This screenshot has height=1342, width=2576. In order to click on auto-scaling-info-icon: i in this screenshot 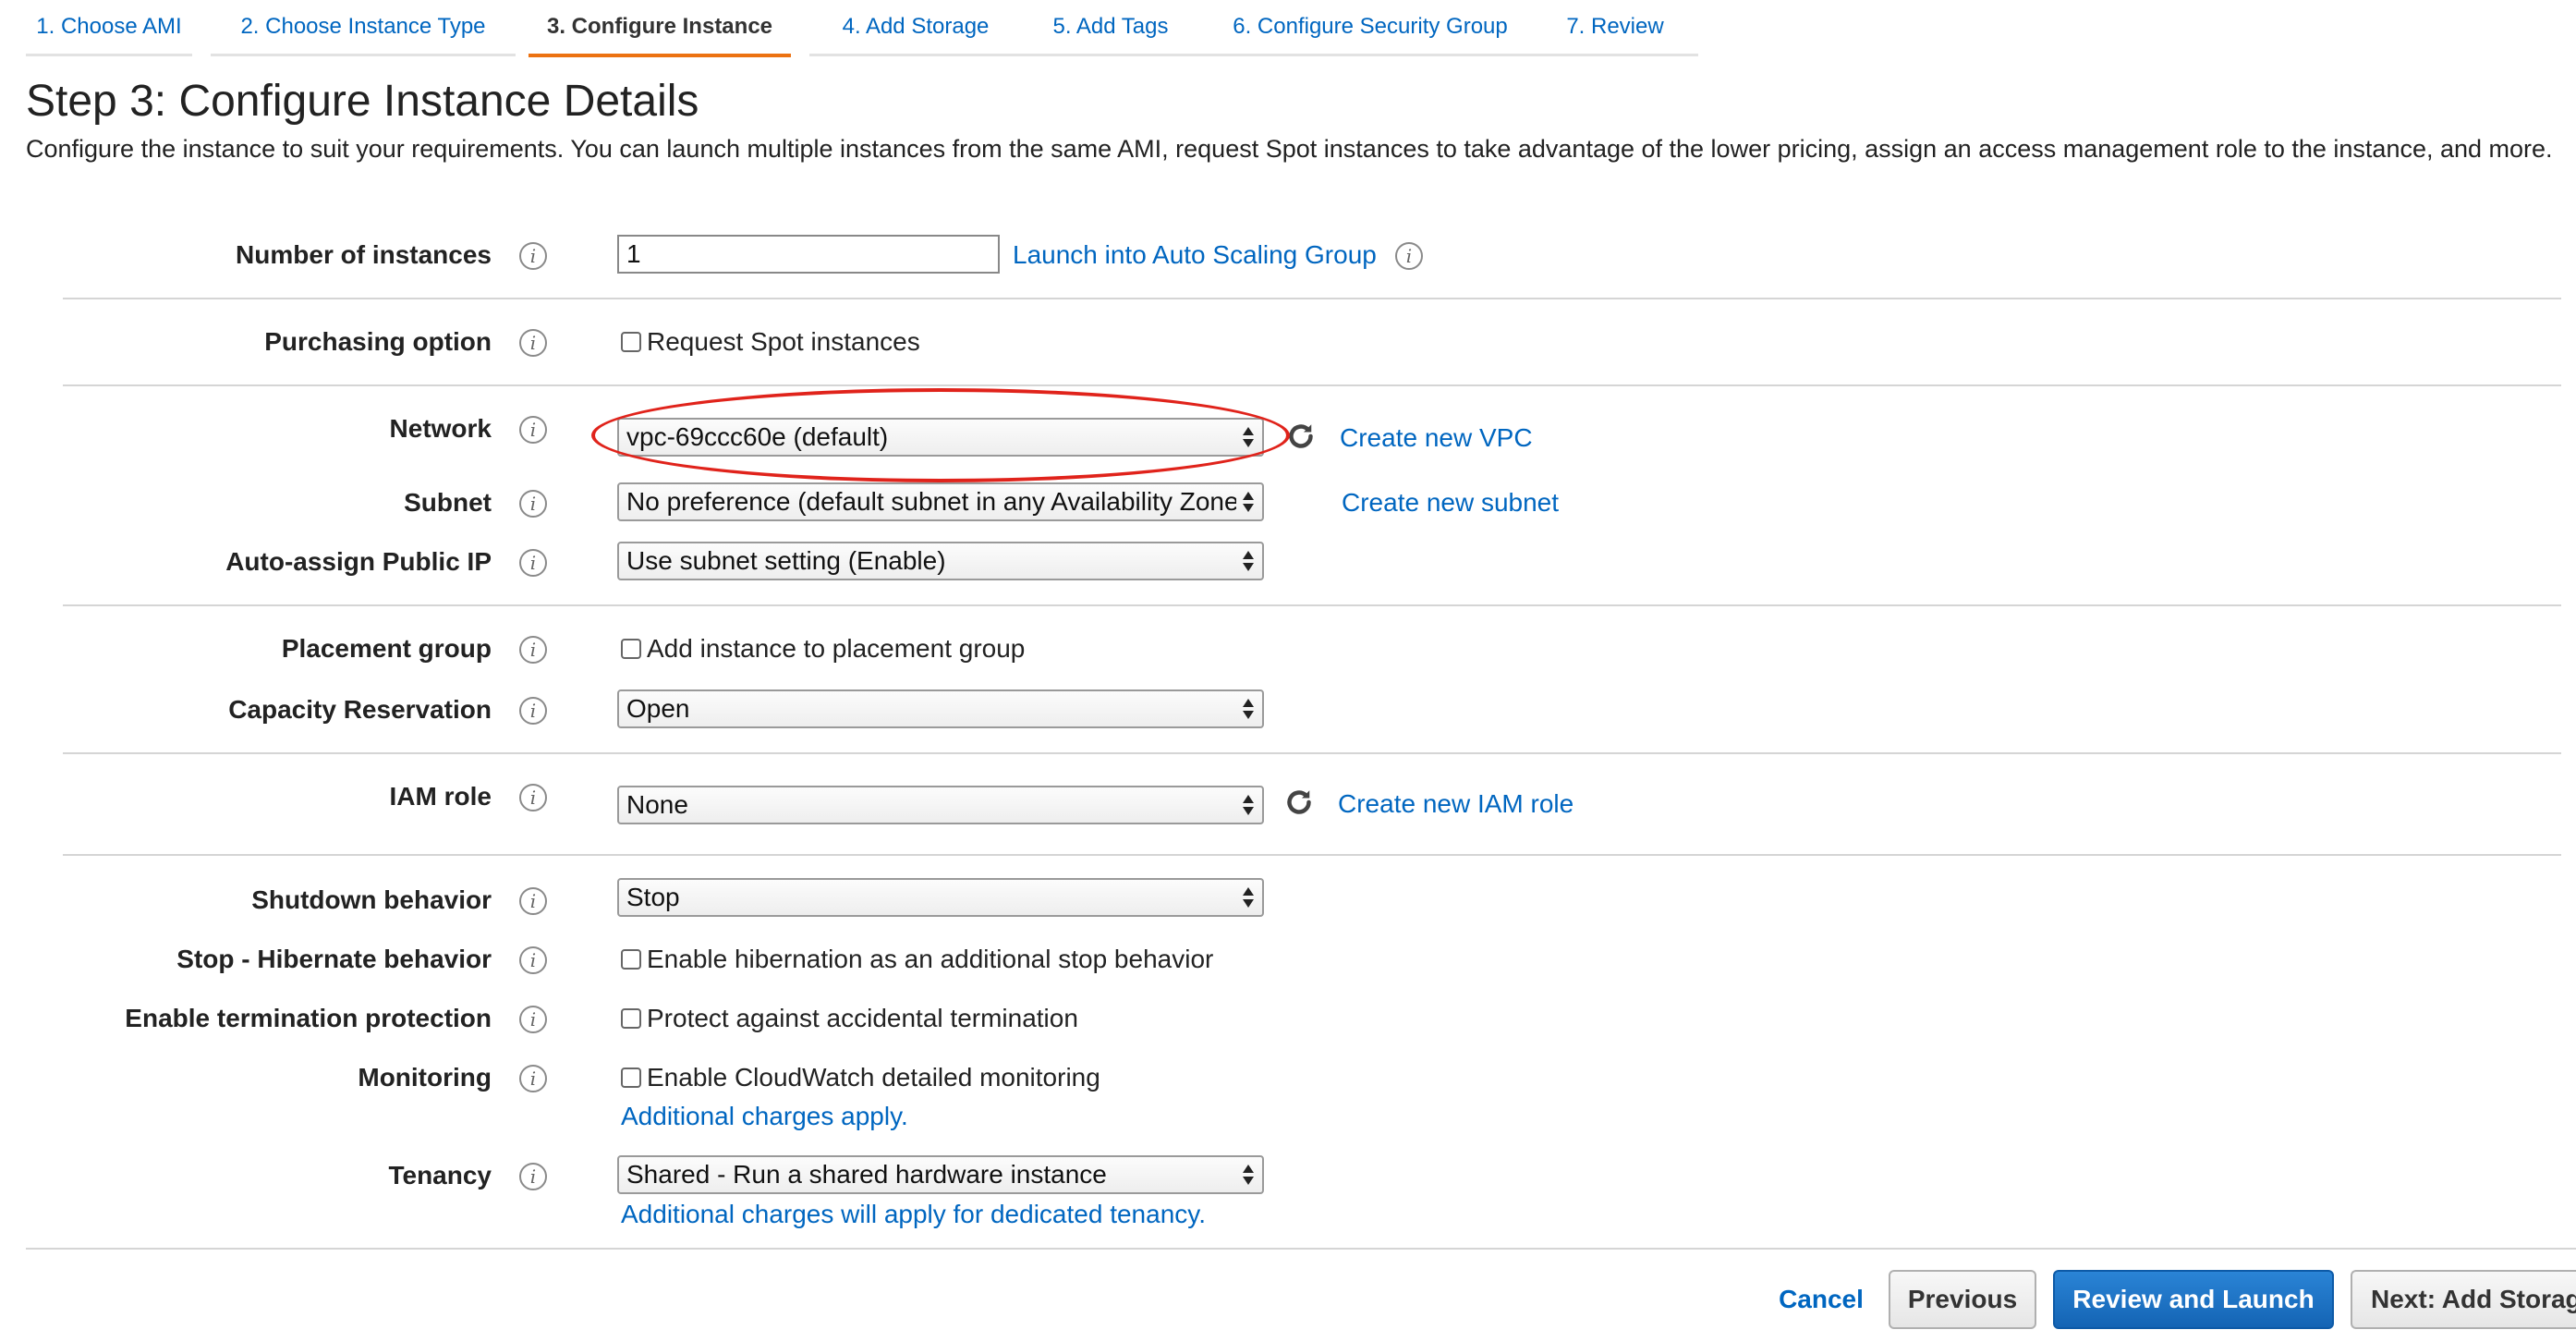, I will do `click(1409, 256)`.